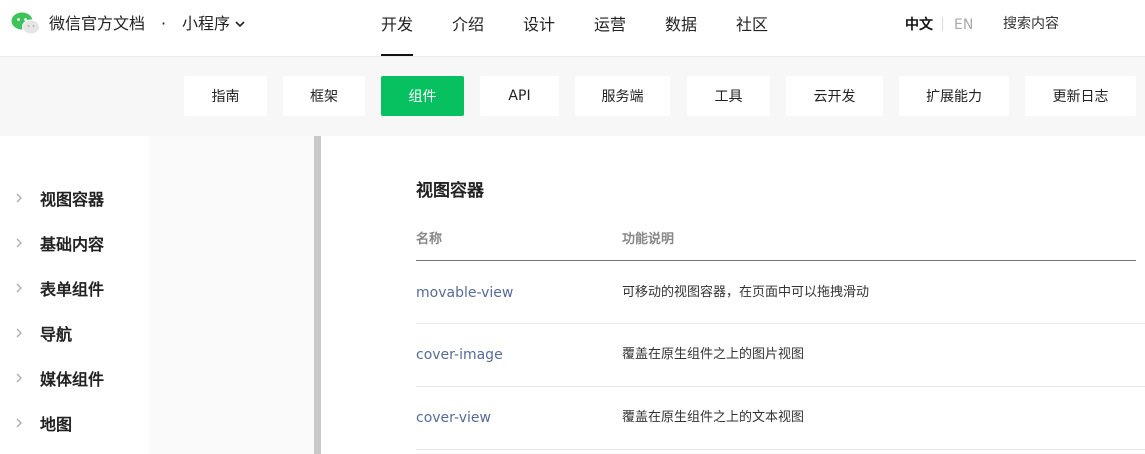 Image resolution: width=1145 pixels, height=454 pixels. What do you see at coordinates (567, 28) in the screenshot?
I see `main-nav: 开发 介绍 设计 运营 数据 社区` at bounding box center [567, 28].